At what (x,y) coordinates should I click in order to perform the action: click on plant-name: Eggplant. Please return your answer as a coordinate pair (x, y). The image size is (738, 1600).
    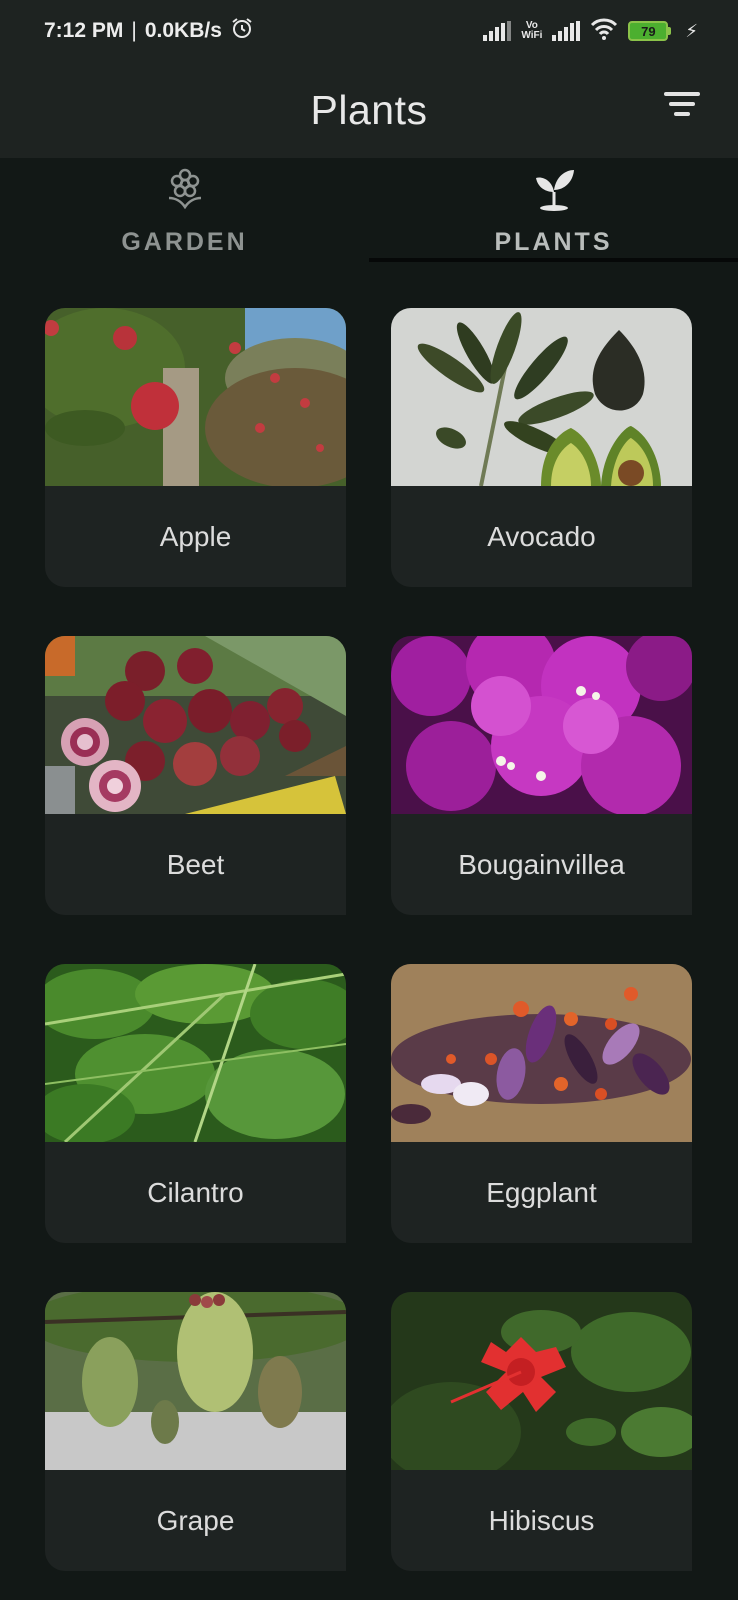
    Looking at the image, I should click on (541, 1192).